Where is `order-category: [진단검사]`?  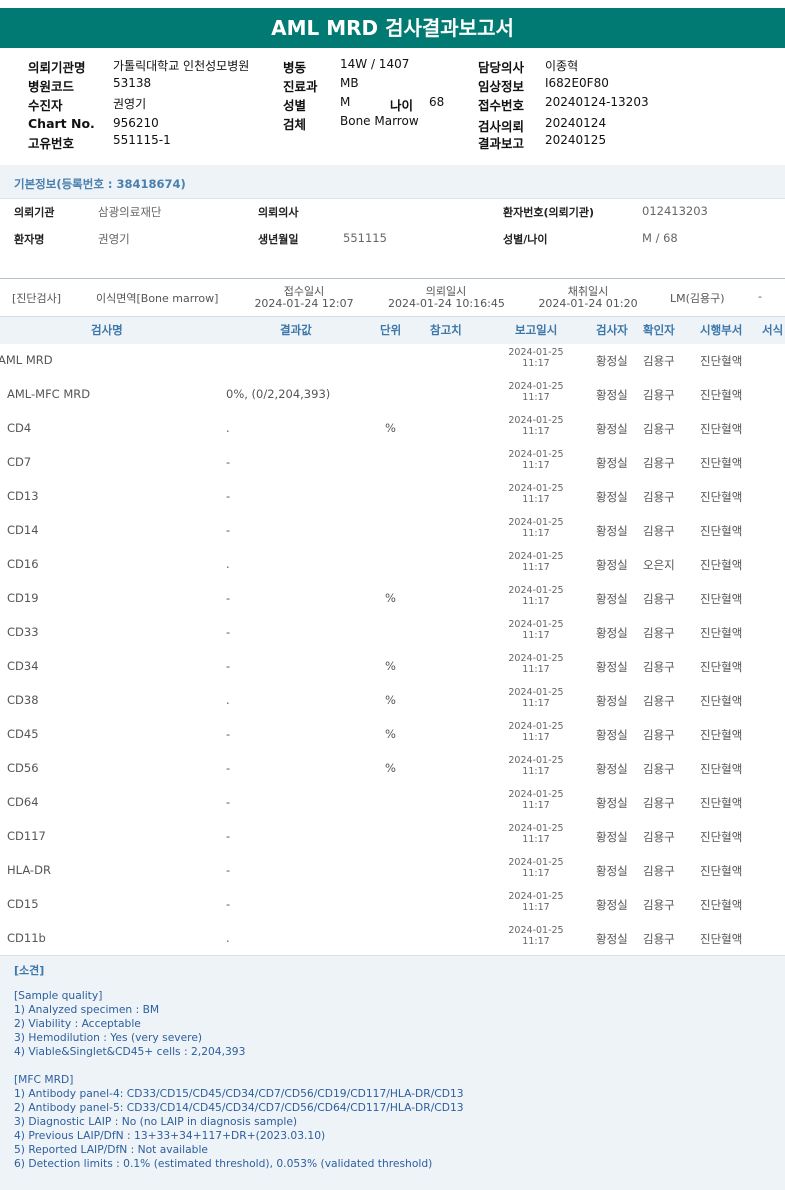 order-category: [진단검사] is located at coordinates (37, 298).